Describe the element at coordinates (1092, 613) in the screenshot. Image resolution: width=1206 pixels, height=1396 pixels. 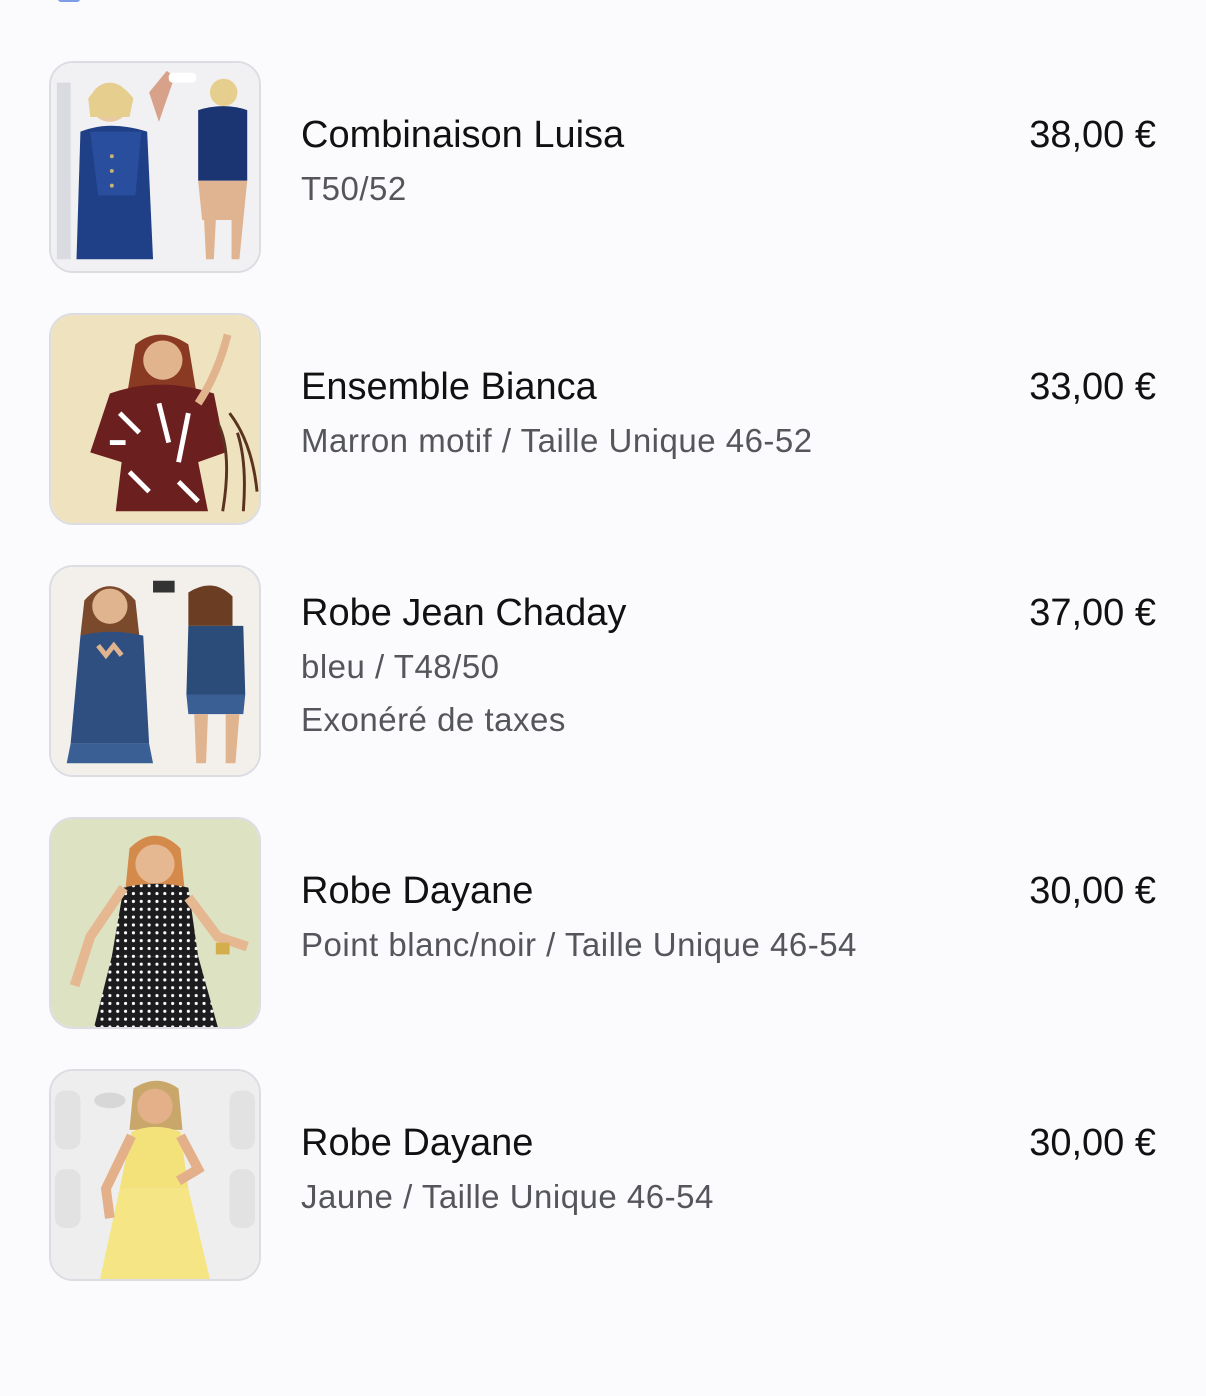
I see `product-price: 37,00 €` at that location.